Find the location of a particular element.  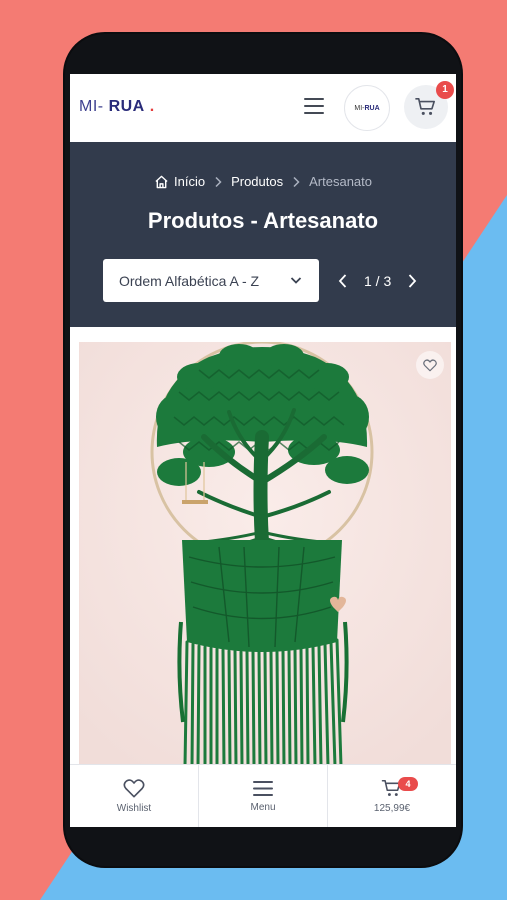

avatar: MI- RUA is located at coordinates (367, 108).